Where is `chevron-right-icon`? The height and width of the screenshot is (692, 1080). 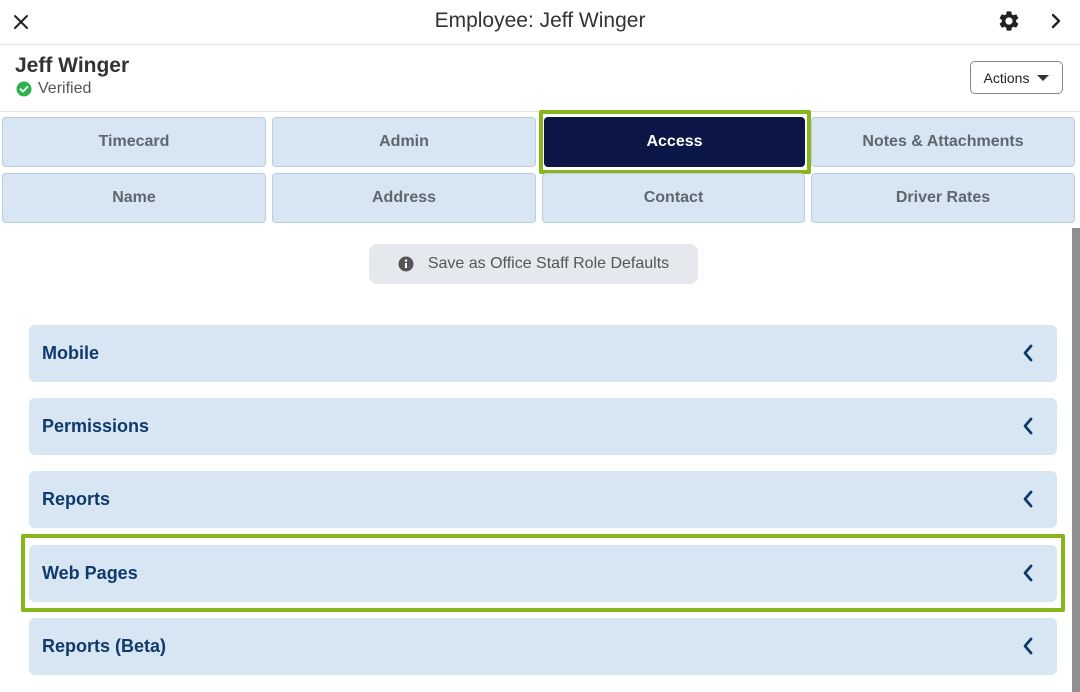
chevron-right-icon is located at coordinates (1056, 21).